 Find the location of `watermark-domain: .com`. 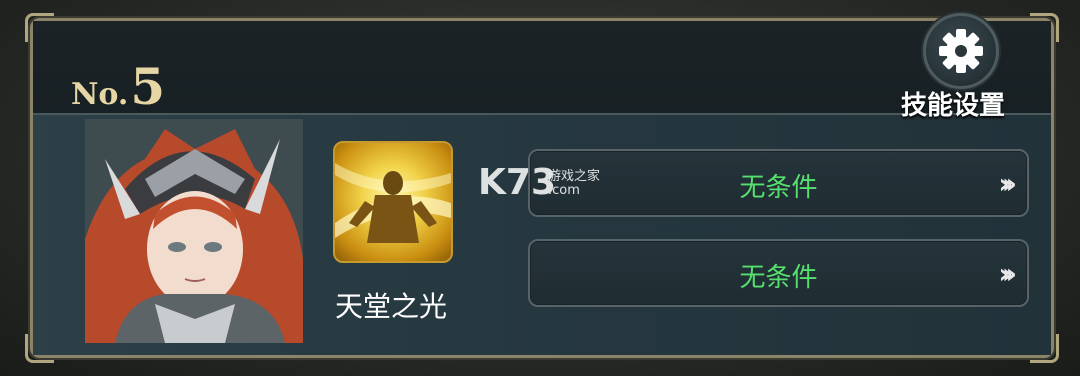

watermark-domain: .com is located at coordinates (564, 190).